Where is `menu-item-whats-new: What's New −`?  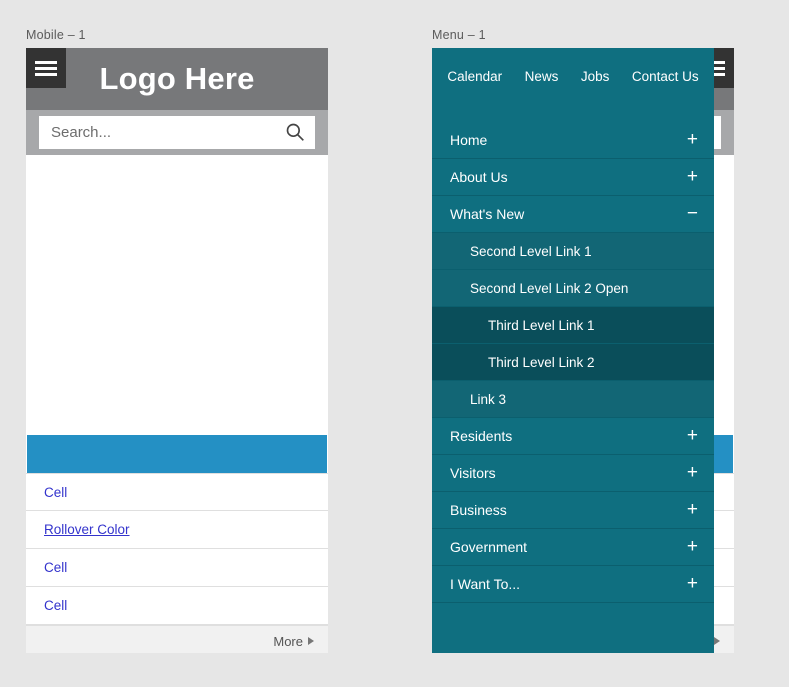
menu-item-whats-new: What's New − is located at coordinates (573, 214).